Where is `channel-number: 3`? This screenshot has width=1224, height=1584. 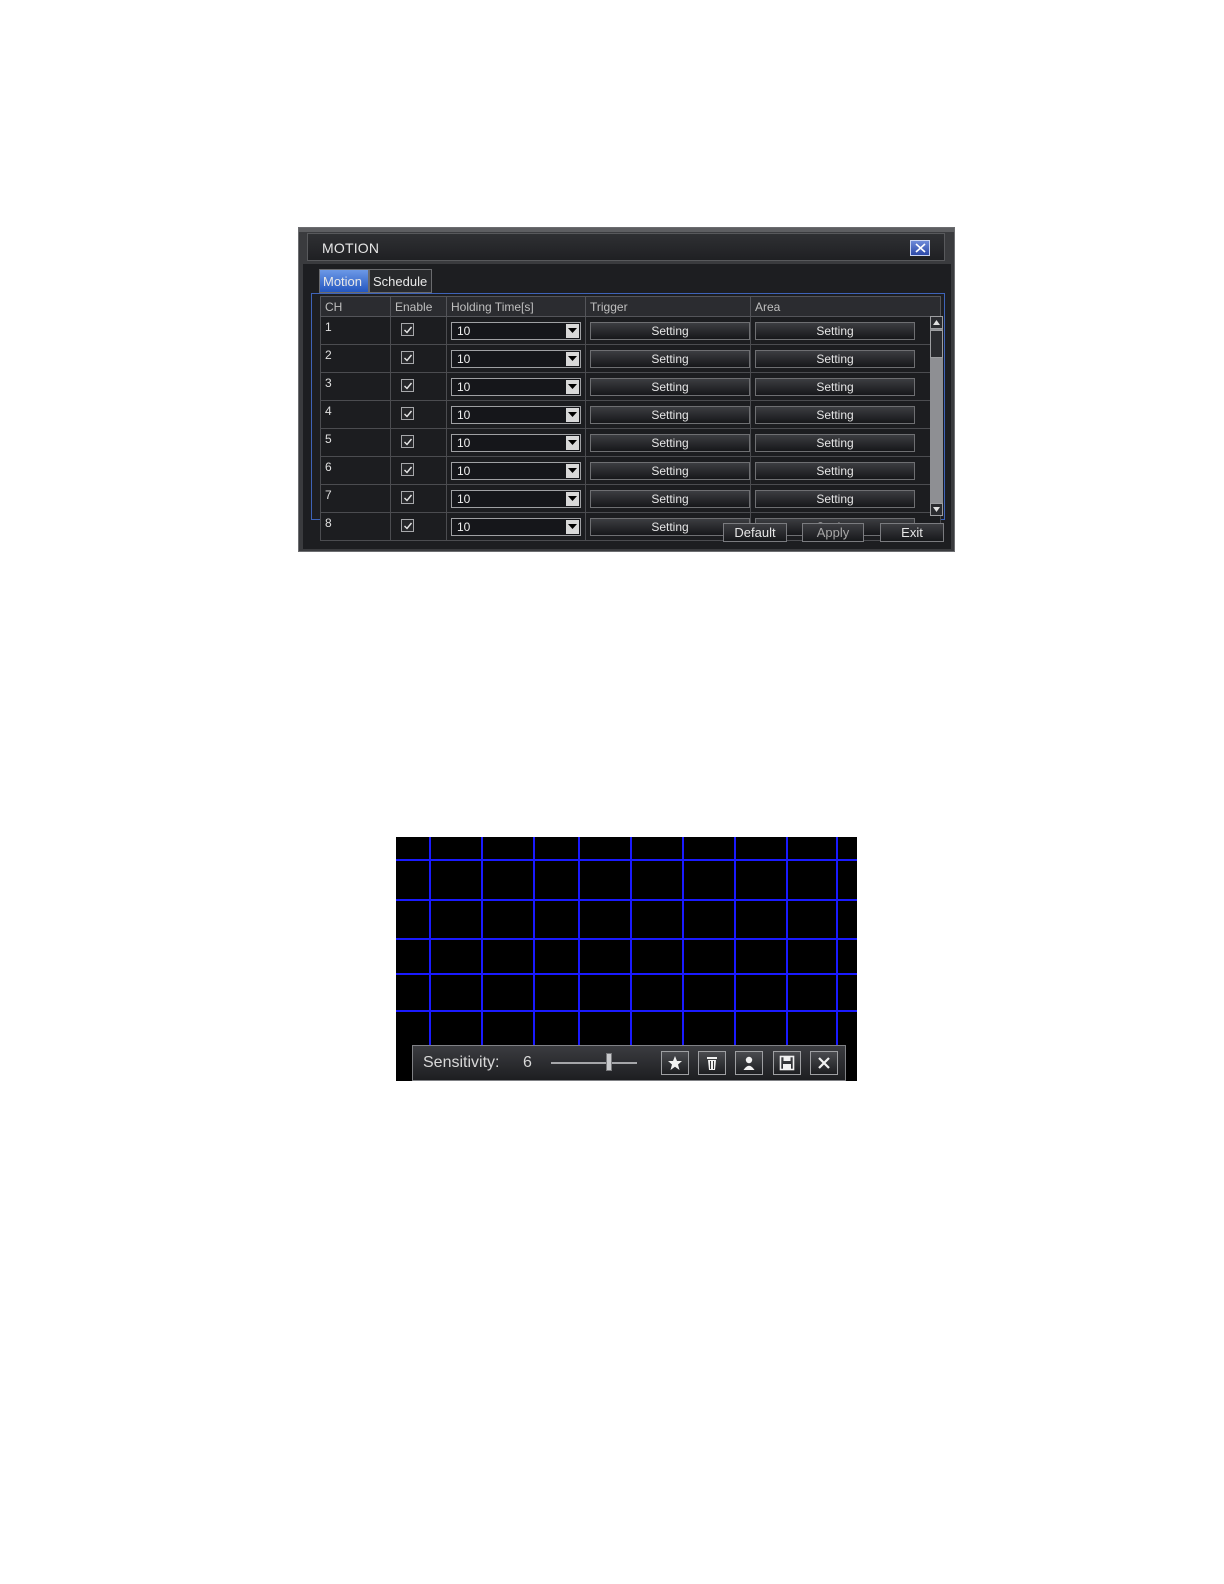 channel-number: 3 is located at coordinates (355, 386).